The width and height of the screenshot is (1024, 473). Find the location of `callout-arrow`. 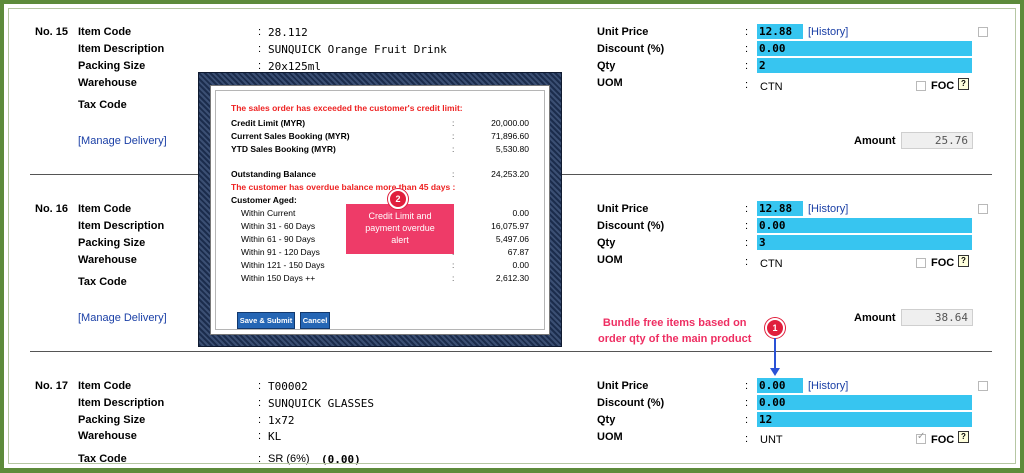

callout-arrow is located at coordinates (775, 354).